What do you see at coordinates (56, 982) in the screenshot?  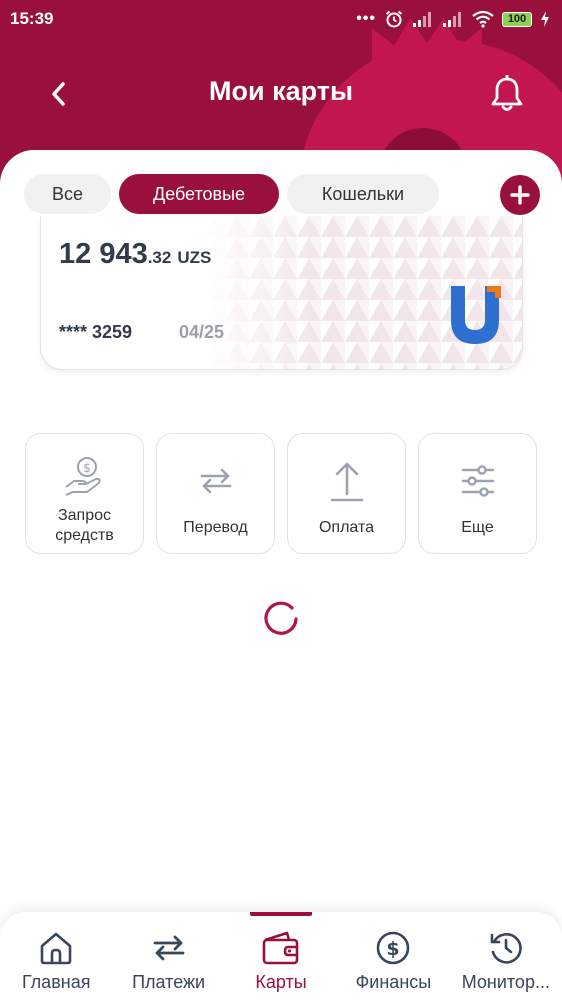 I see `nav-label-home: Главная` at bounding box center [56, 982].